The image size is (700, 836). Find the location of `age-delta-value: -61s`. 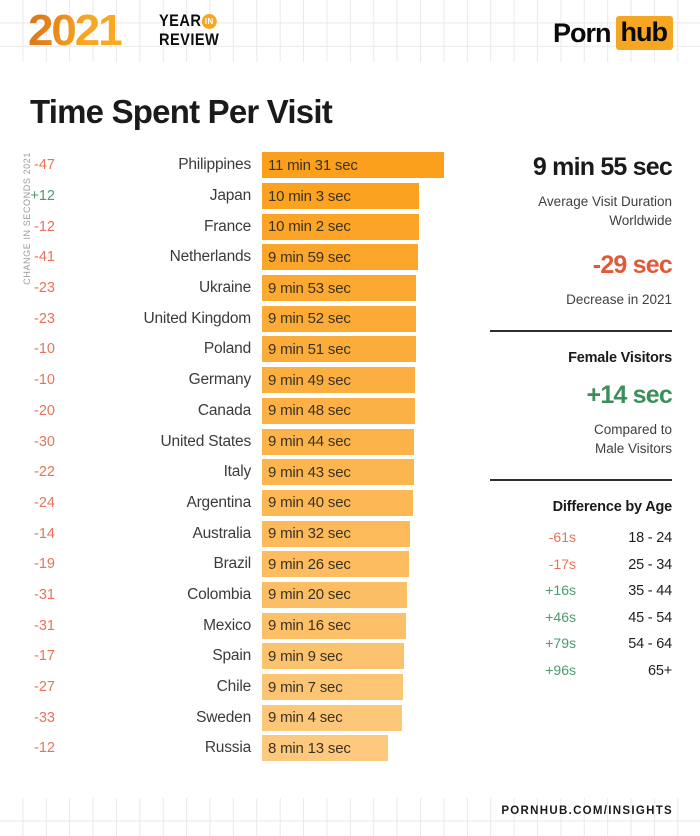

age-delta-value: -61s is located at coordinates (562, 537).